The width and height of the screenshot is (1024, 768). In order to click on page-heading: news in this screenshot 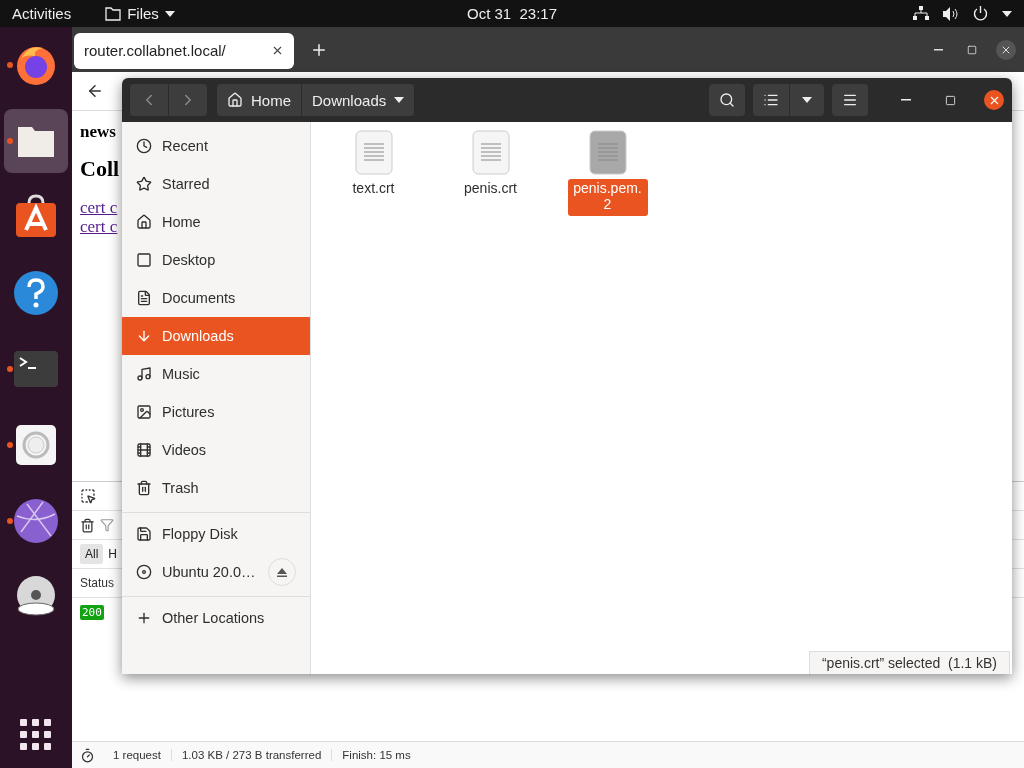, I will do `click(98, 132)`.